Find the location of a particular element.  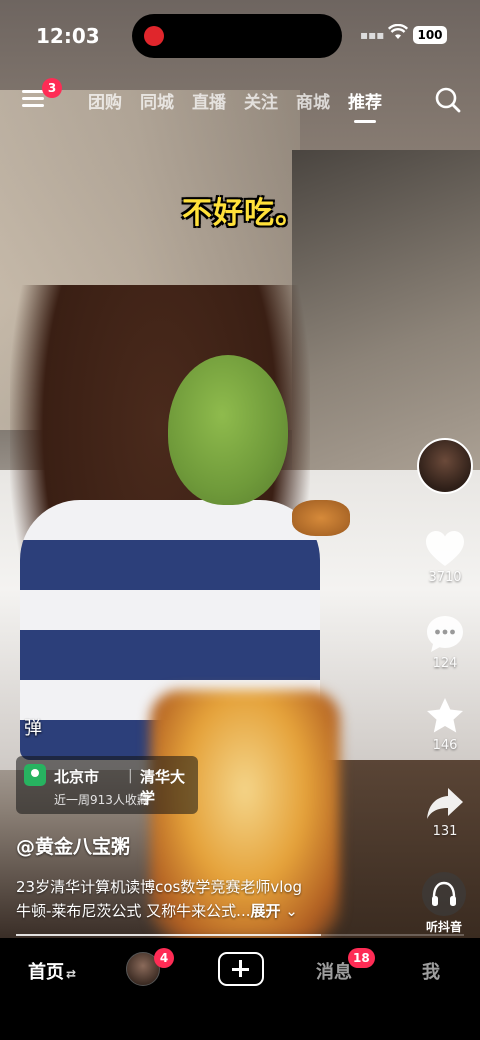

top-nav: 3 团购 同城 直播 关注 商城 推荐 is located at coordinates (240, 100).